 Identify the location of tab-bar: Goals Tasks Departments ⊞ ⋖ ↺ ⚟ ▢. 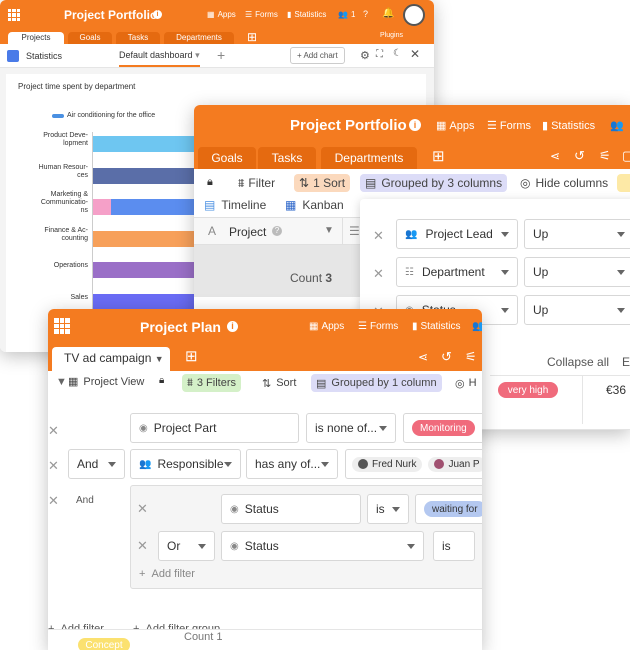
(412, 157).